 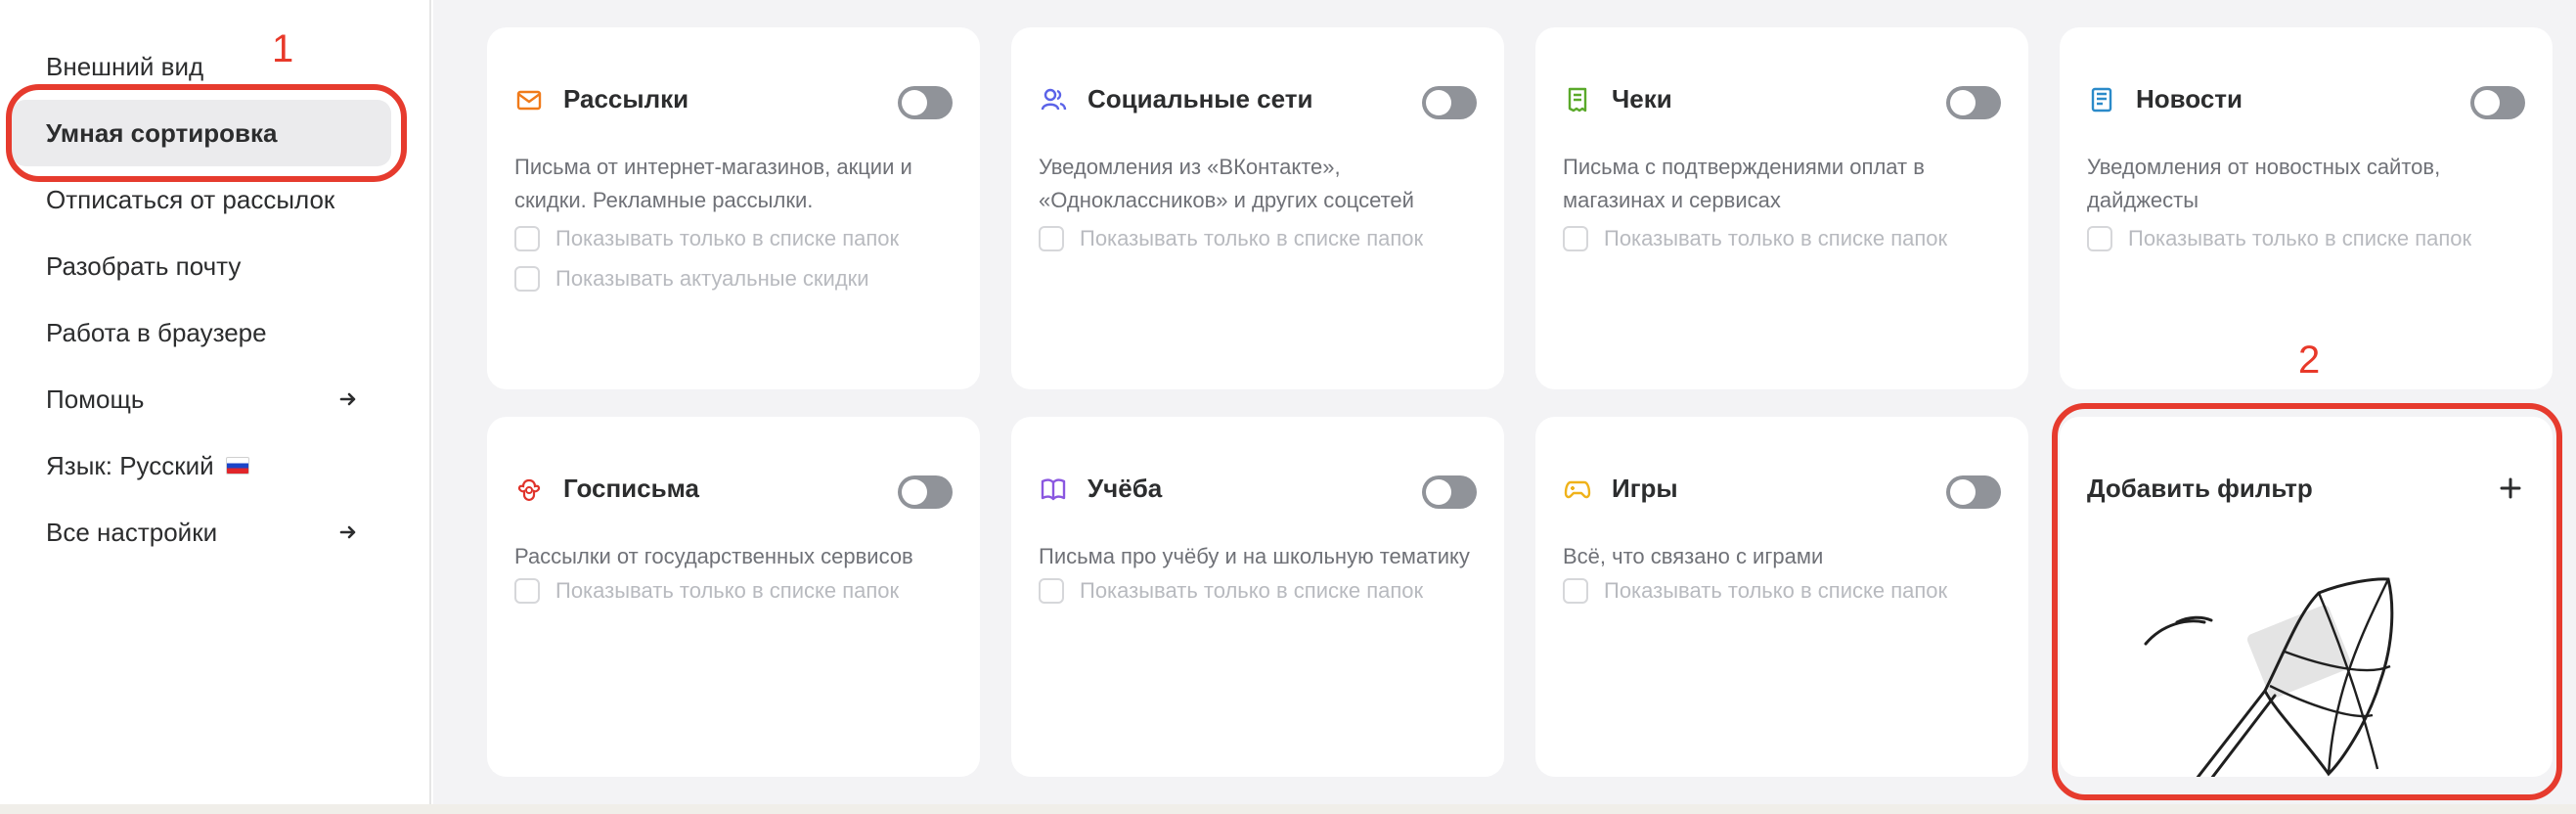 I want to click on card-title: Госписьма, so click(x=631, y=488).